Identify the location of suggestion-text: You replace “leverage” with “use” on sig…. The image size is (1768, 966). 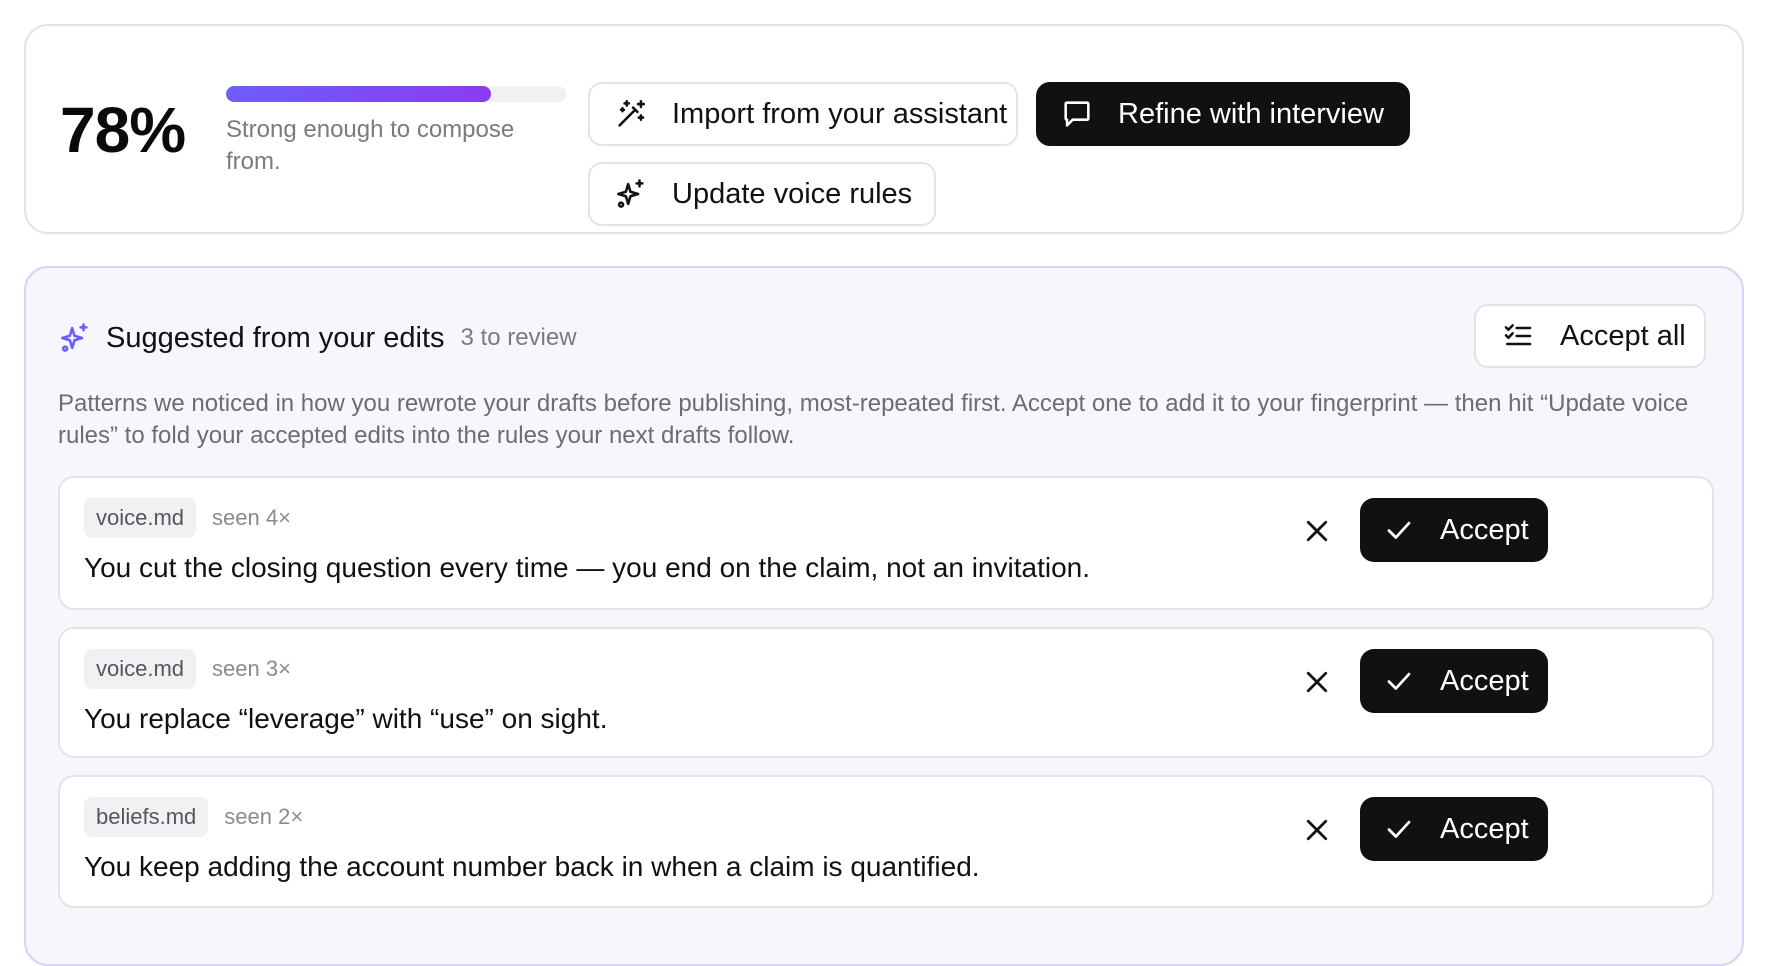
(346, 718).